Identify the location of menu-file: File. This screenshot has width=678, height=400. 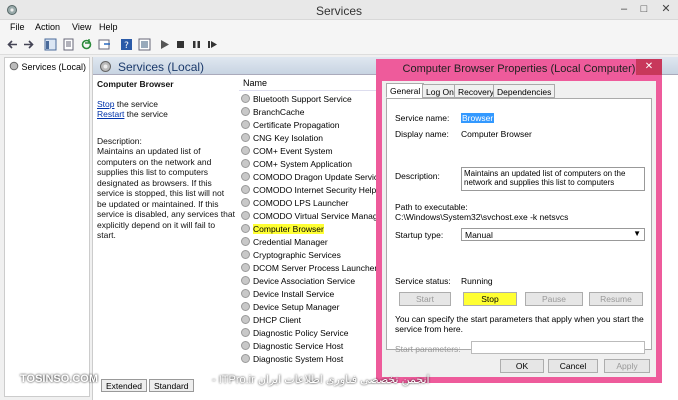
(17, 27).